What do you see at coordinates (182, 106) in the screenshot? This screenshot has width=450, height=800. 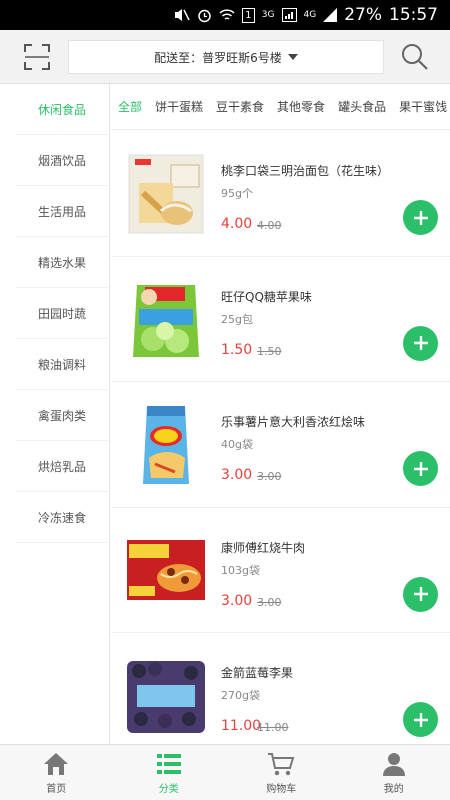 I see `tab-biscuits-cakes: 饼干蛋糕` at bounding box center [182, 106].